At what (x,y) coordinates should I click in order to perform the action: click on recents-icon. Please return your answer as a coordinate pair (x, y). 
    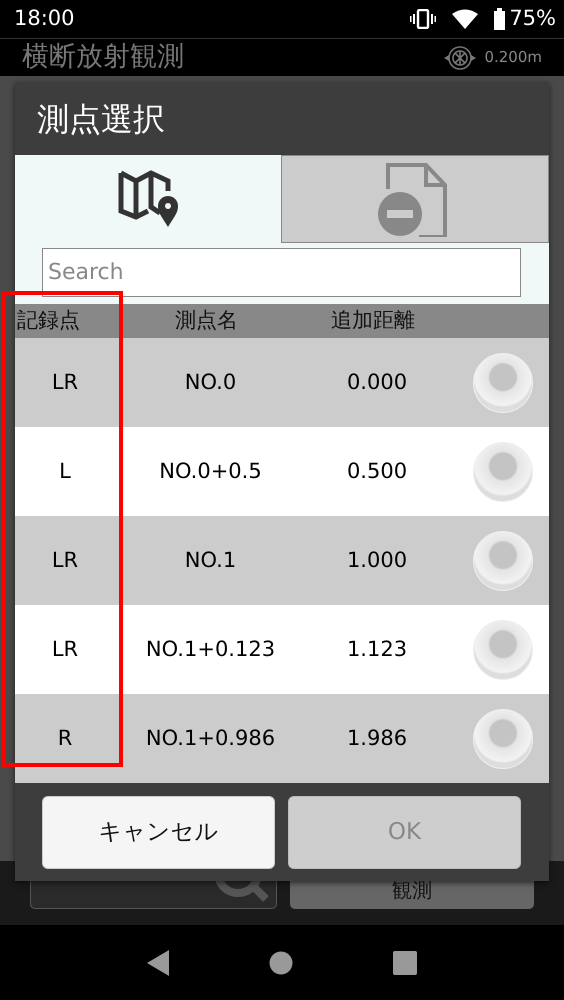
    Looking at the image, I should click on (405, 962).